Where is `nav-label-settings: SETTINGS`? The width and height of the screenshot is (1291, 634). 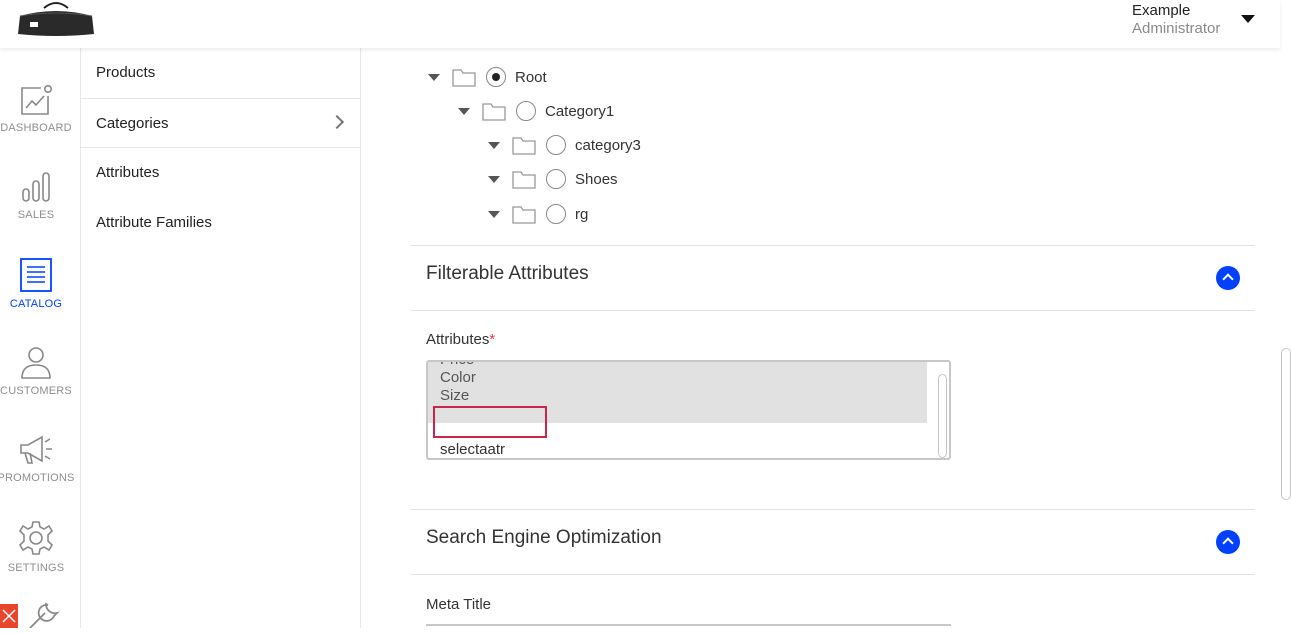 nav-label-settings: SETTINGS is located at coordinates (36, 568).